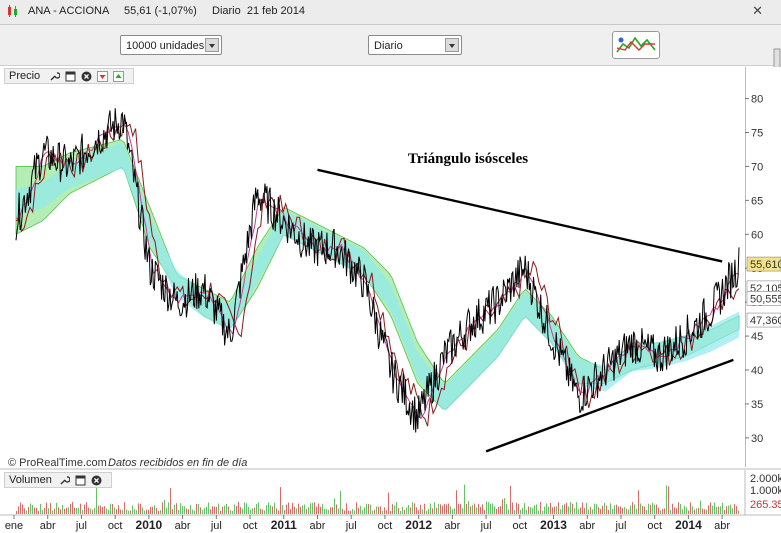 Image resolution: width=781 pixels, height=533 pixels. I want to click on triangle-annotation: Triángulo isósceles, so click(468, 159).